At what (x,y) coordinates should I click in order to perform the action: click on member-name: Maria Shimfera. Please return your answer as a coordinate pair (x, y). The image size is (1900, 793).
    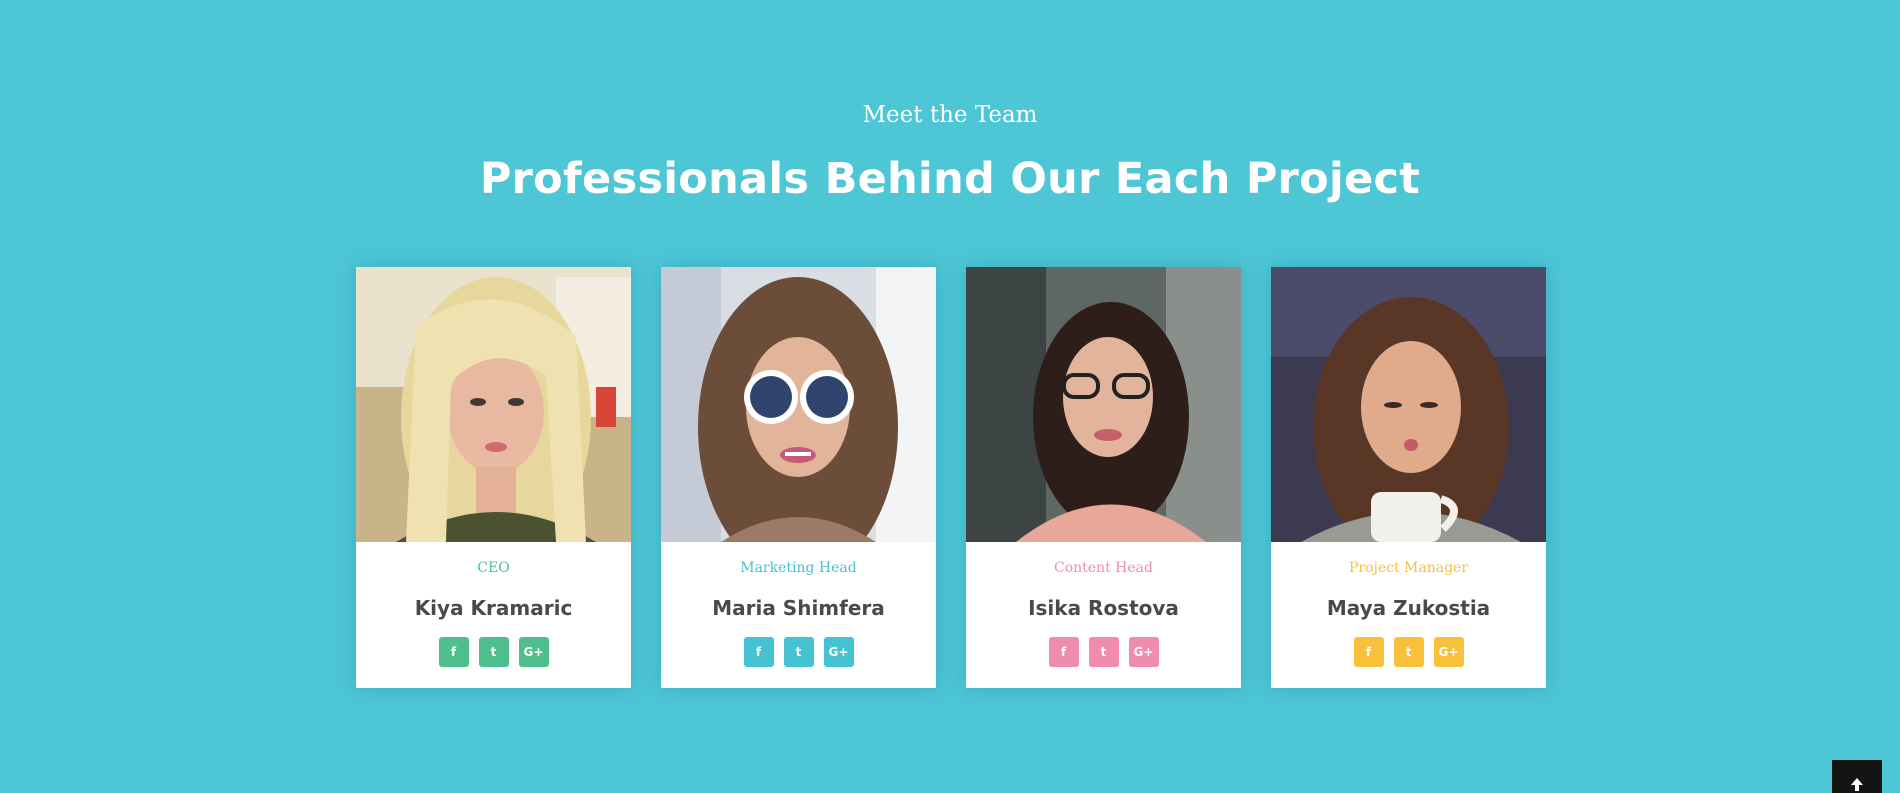
    Looking at the image, I should click on (798, 608).